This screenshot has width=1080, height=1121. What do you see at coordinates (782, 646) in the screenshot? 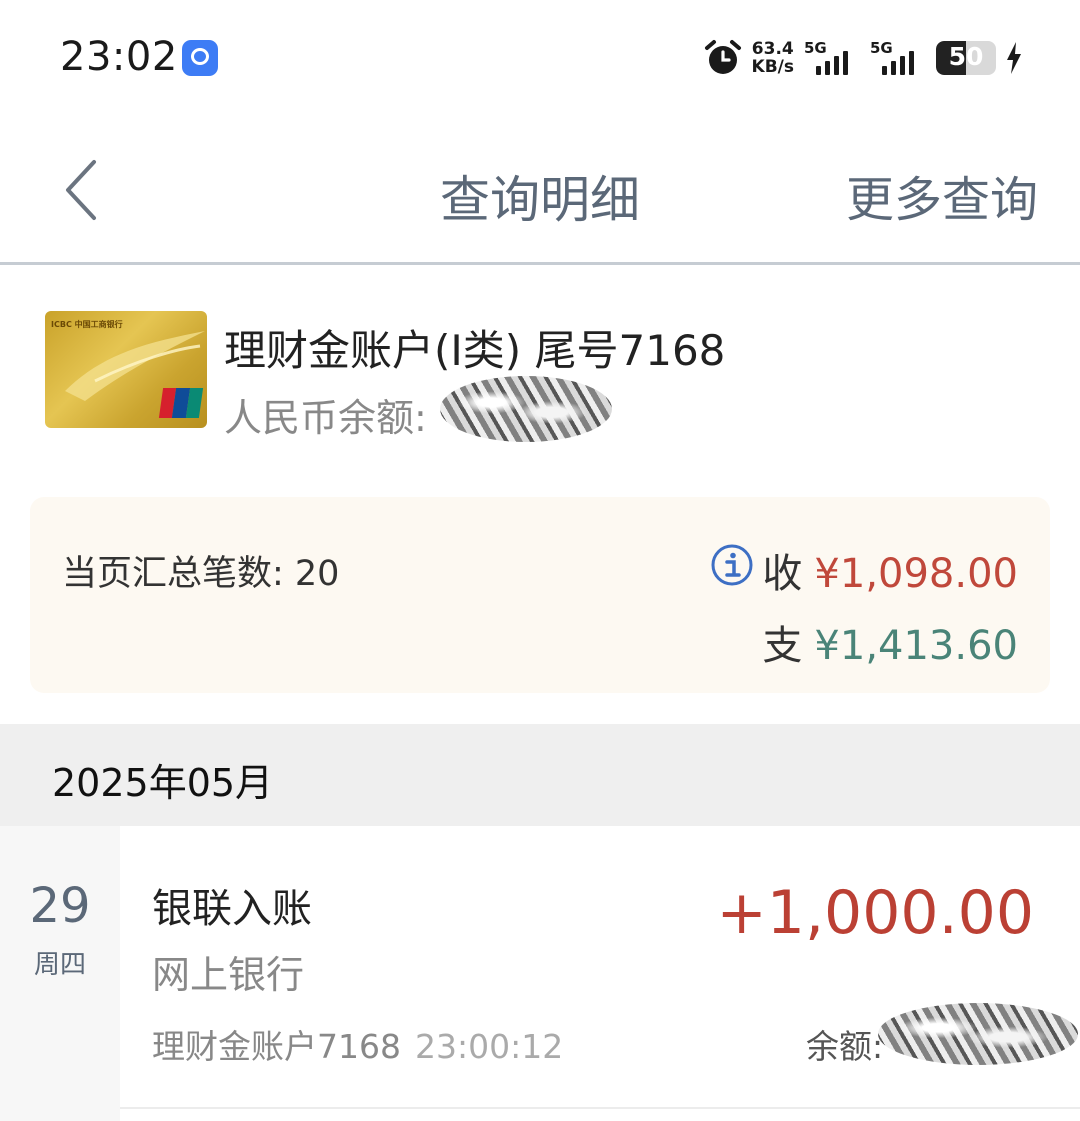
I see `expense-label: 支` at bounding box center [782, 646].